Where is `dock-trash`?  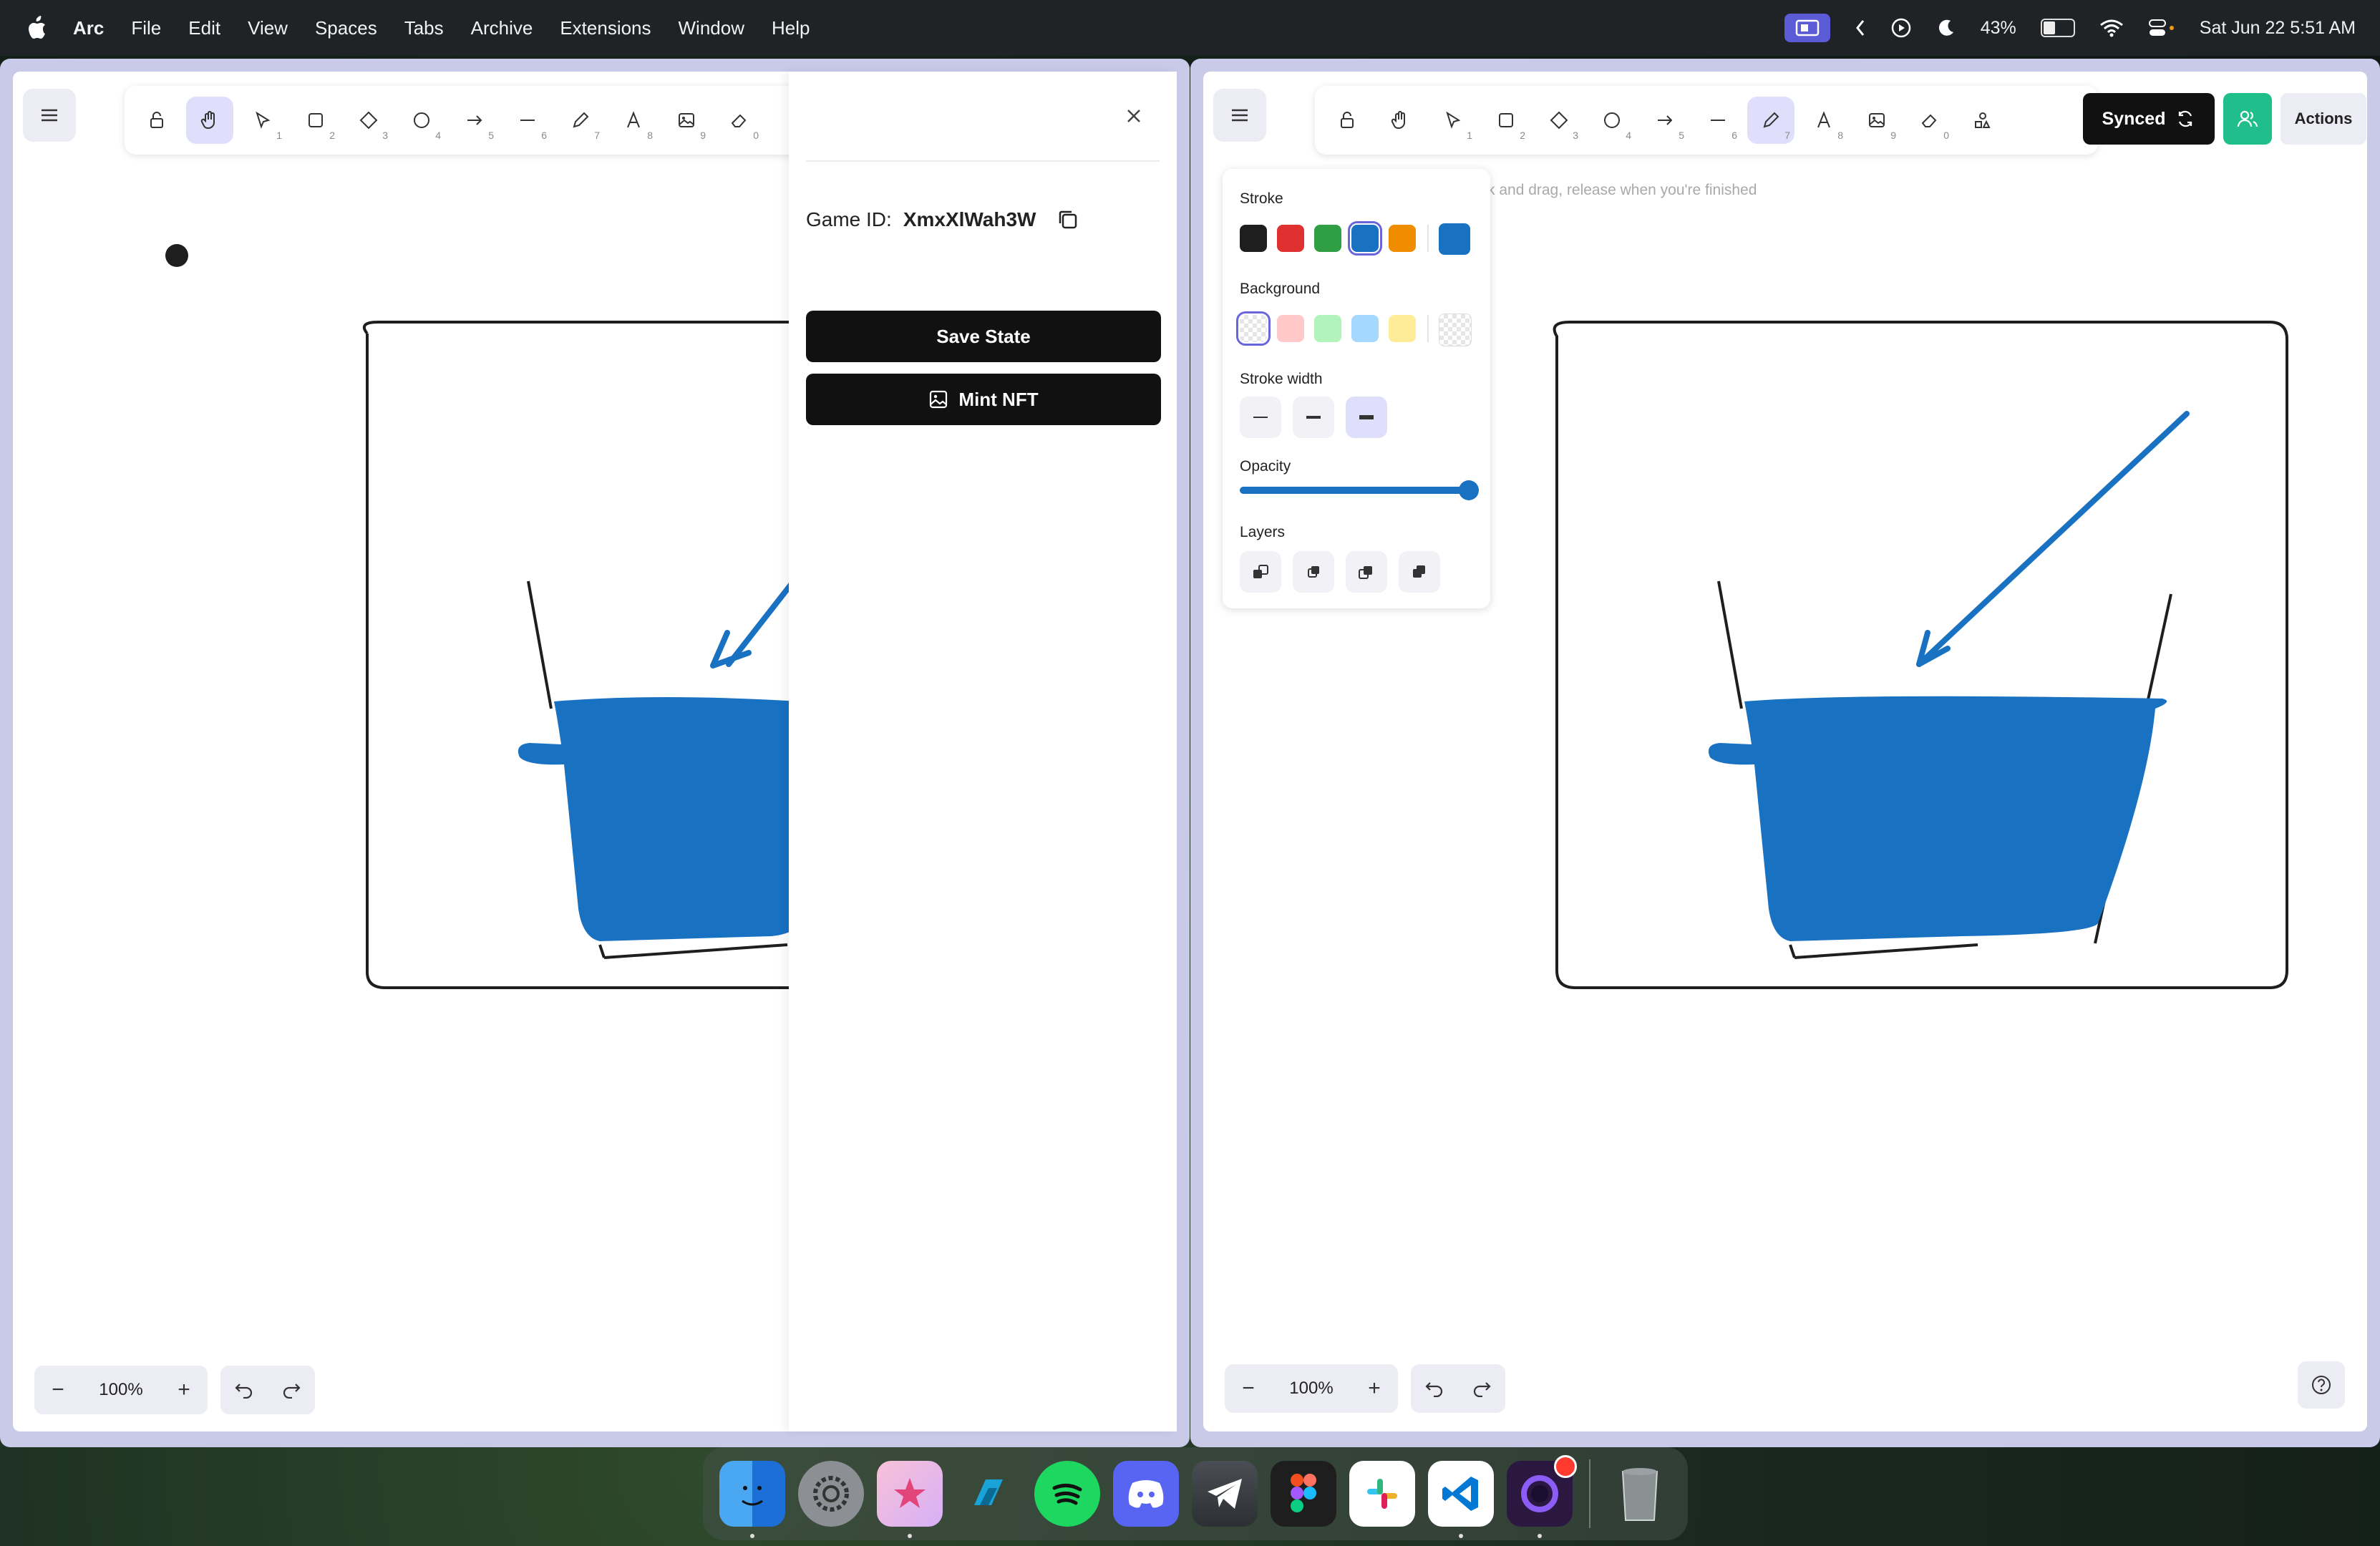
dock-trash is located at coordinates (1640, 1494).